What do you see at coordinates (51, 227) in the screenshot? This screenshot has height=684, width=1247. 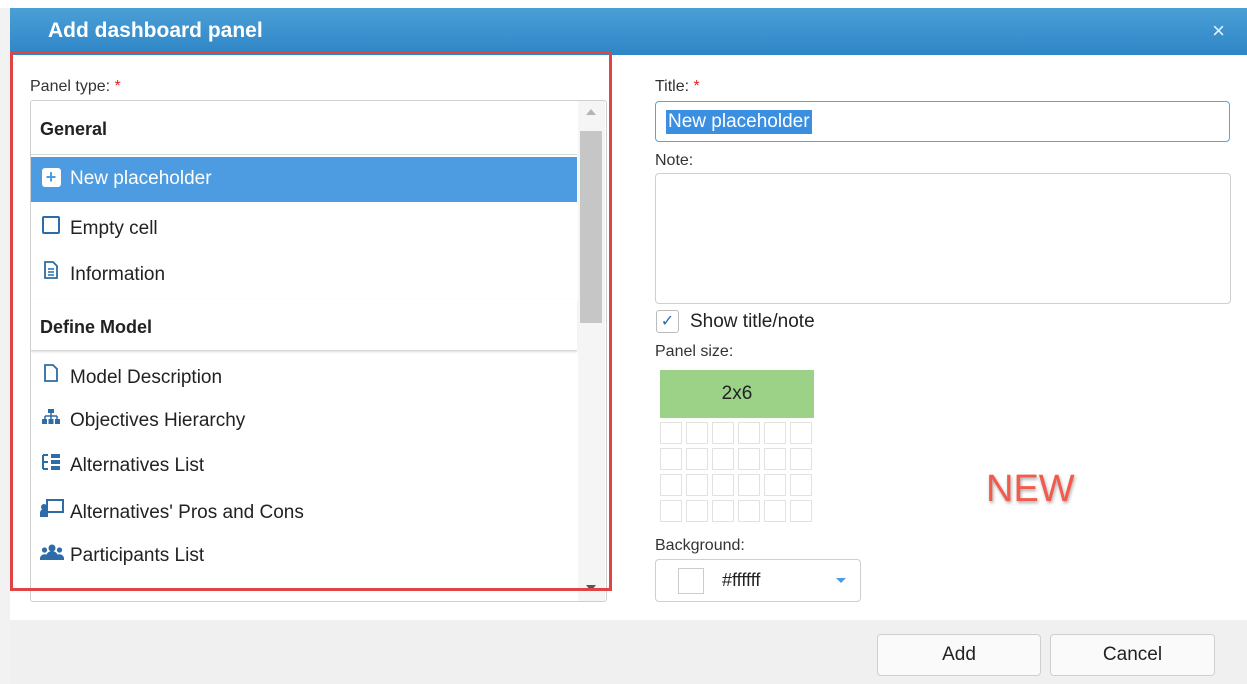 I see `empty-square-icon` at bounding box center [51, 227].